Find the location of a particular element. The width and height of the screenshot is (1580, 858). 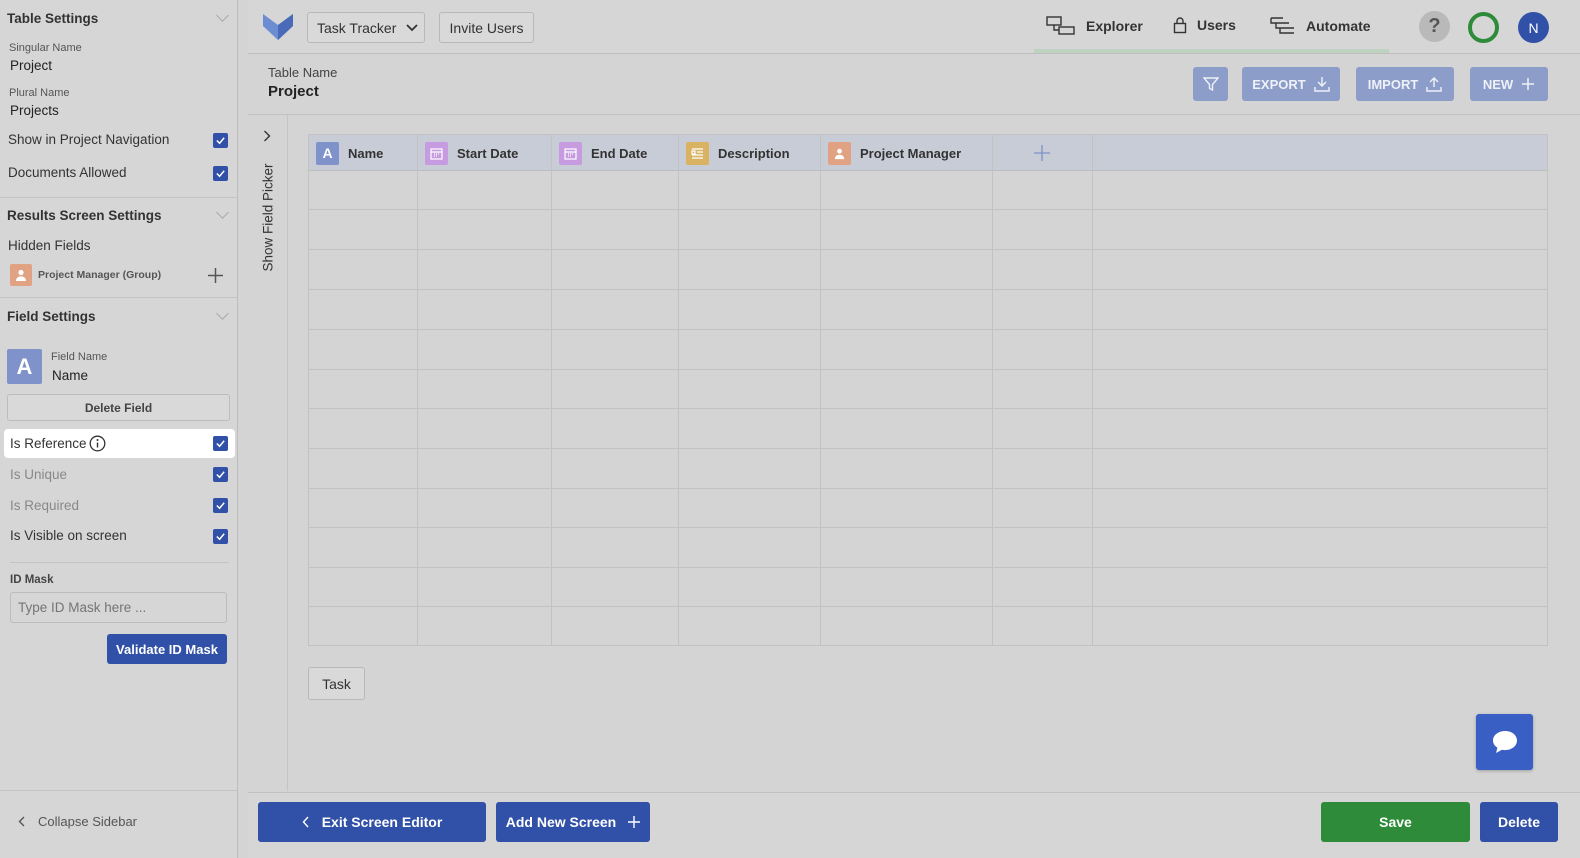

new-button: NEW is located at coordinates (1509, 84).